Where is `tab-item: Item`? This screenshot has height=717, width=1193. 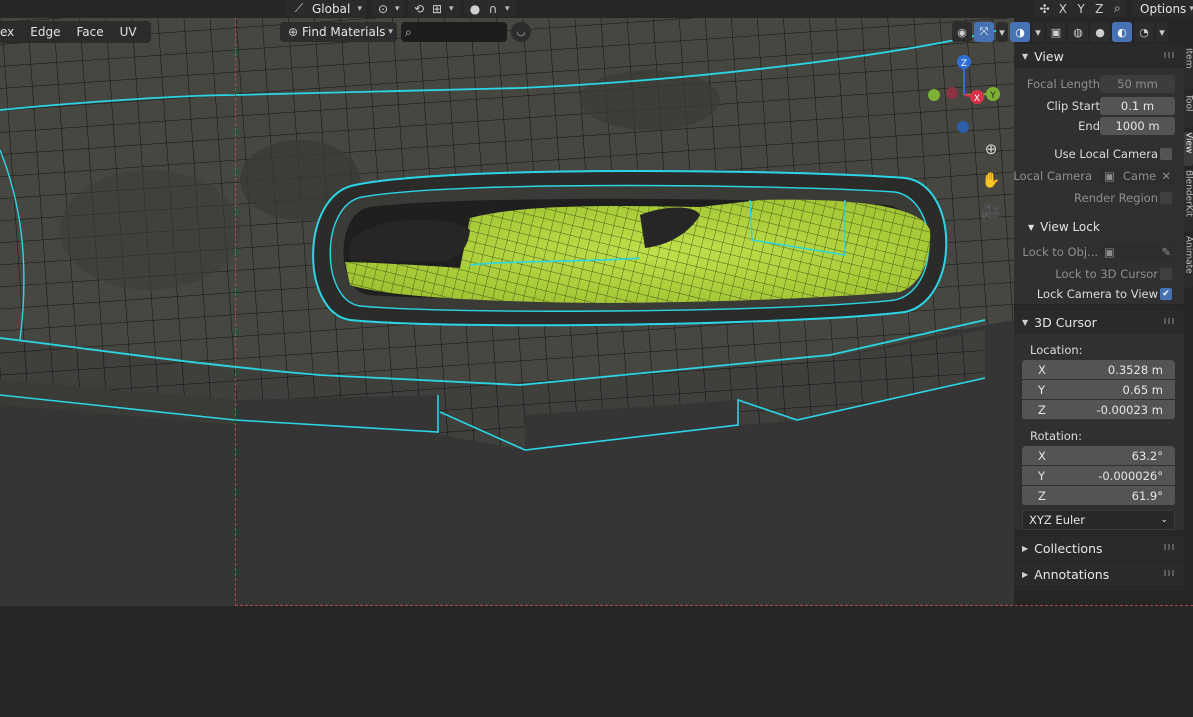 tab-item: Item is located at coordinates (1188, 69).